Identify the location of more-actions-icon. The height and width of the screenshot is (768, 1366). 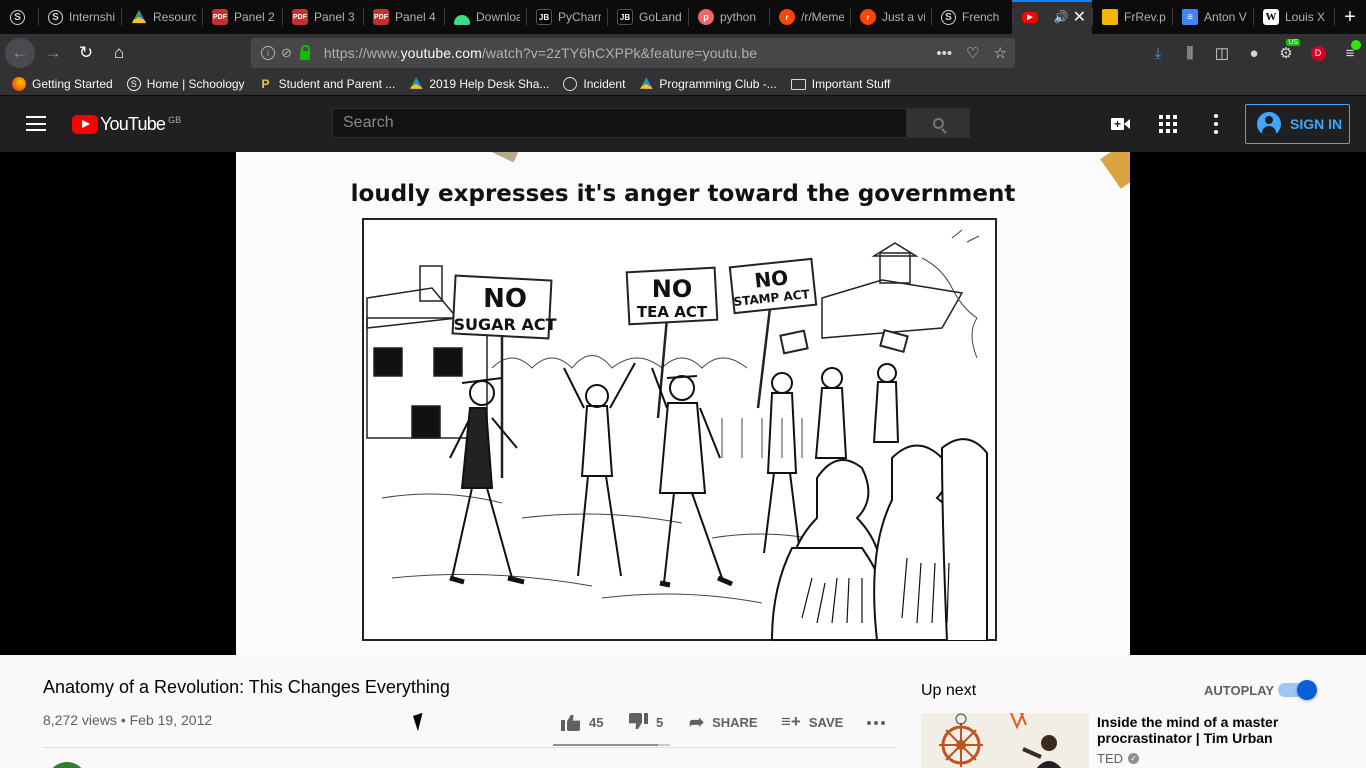
(876, 723).